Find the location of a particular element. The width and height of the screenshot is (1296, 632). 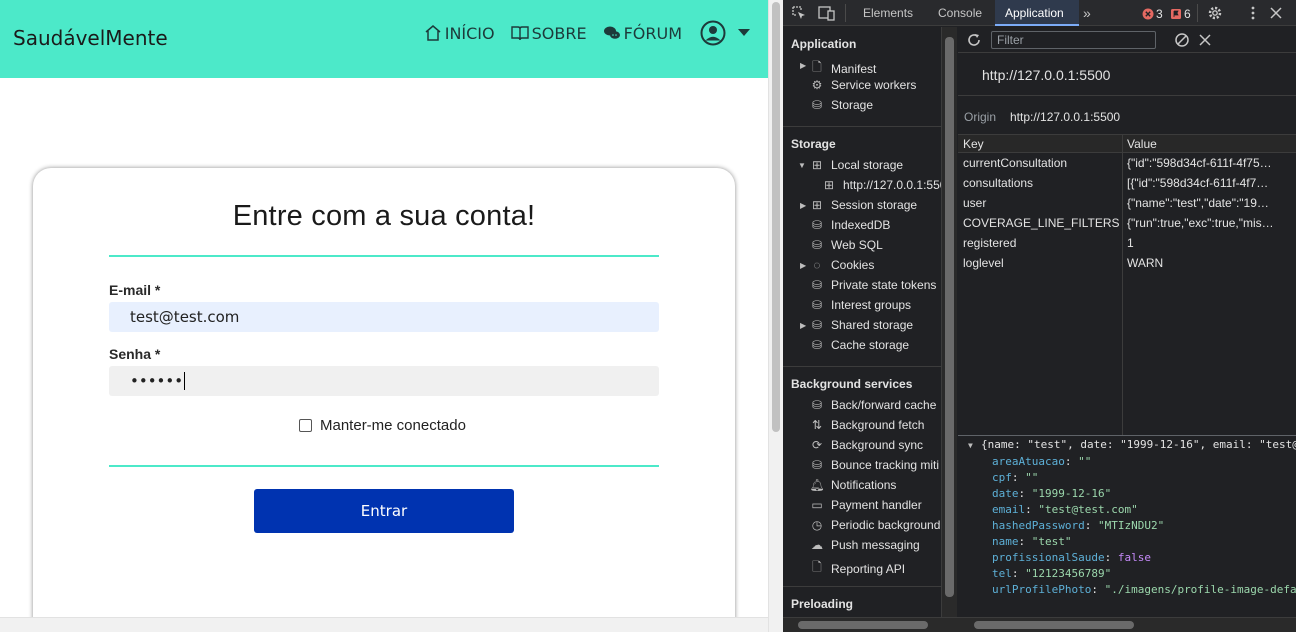

sidebar-item-interest-groups: ⛁ Interest groups is located at coordinates (860, 305).